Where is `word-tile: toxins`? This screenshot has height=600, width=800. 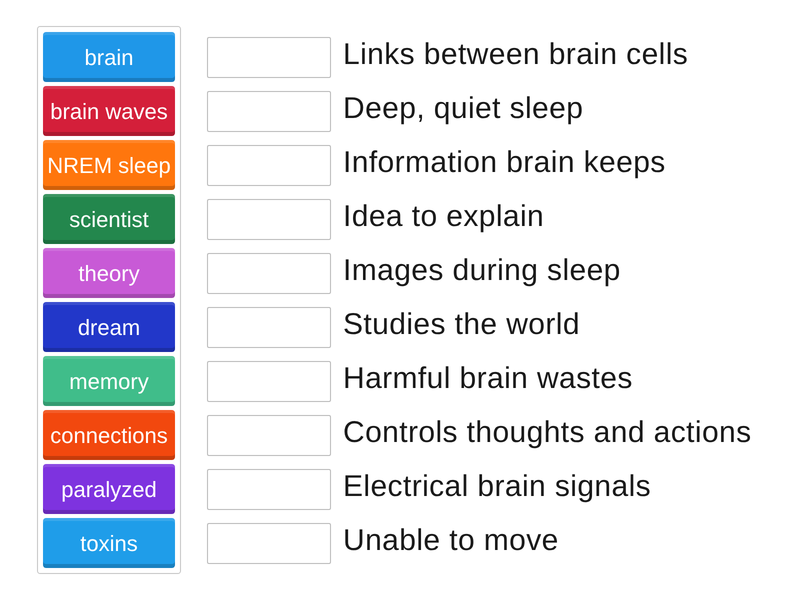 word-tile: toxins is located at coordinates (109, 543).